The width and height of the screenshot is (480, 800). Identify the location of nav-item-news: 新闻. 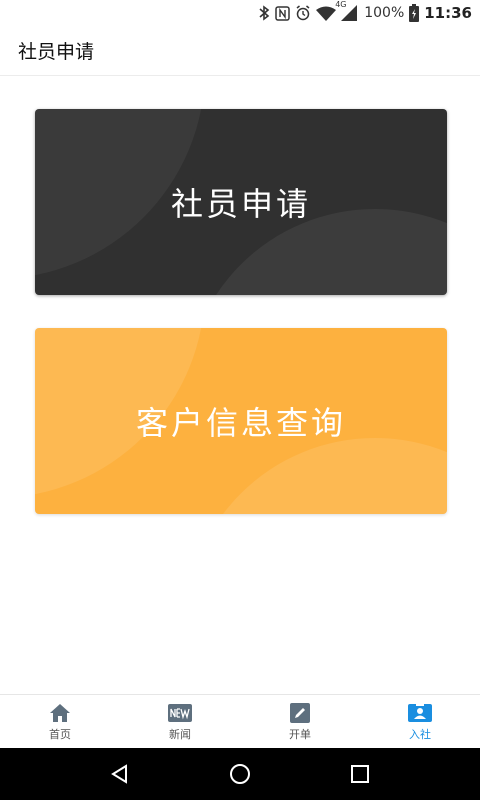
(180, 721).